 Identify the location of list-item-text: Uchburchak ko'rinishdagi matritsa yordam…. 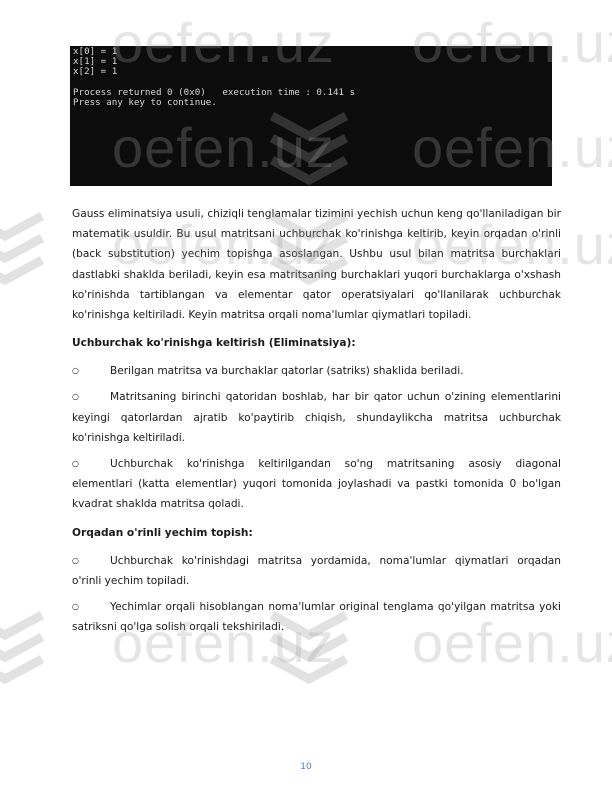
(316, 570).